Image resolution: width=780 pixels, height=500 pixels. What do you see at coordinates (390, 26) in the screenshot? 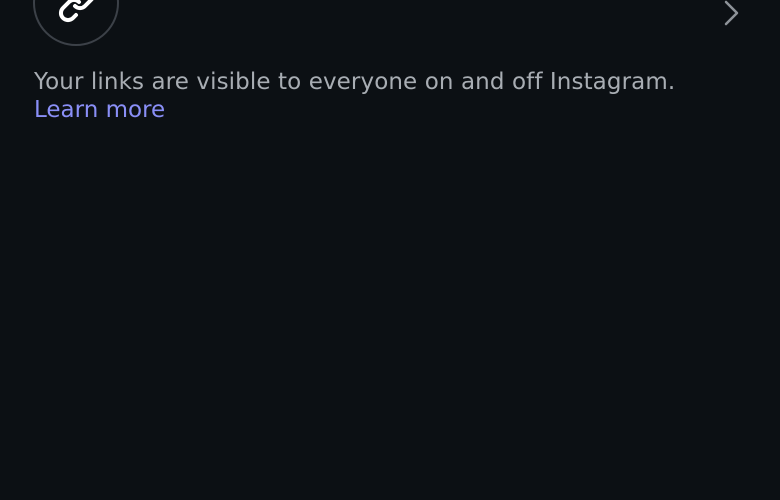
I see `add-link-row` at bounding box center [390, 26].